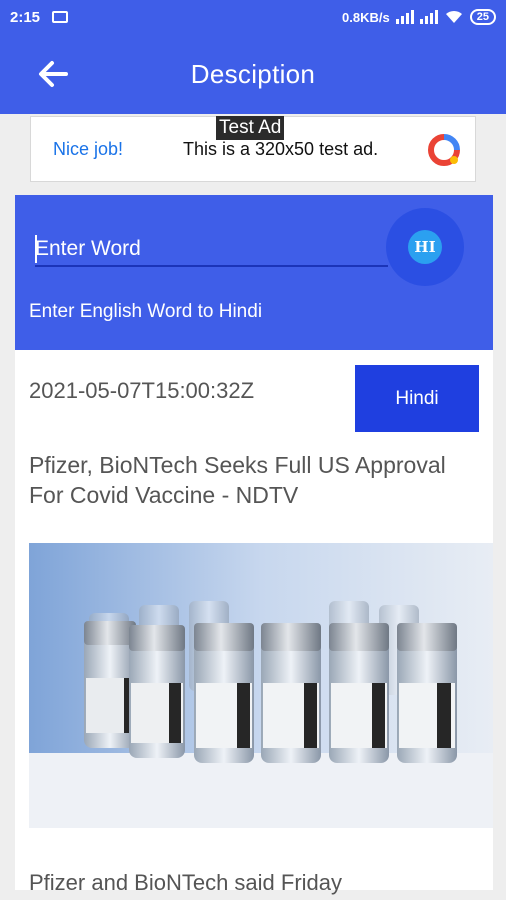  Describe the element at coordinates (146, 311) in the screenshot. I see `translator-hint: Enter English Word to Hindi` at that location.